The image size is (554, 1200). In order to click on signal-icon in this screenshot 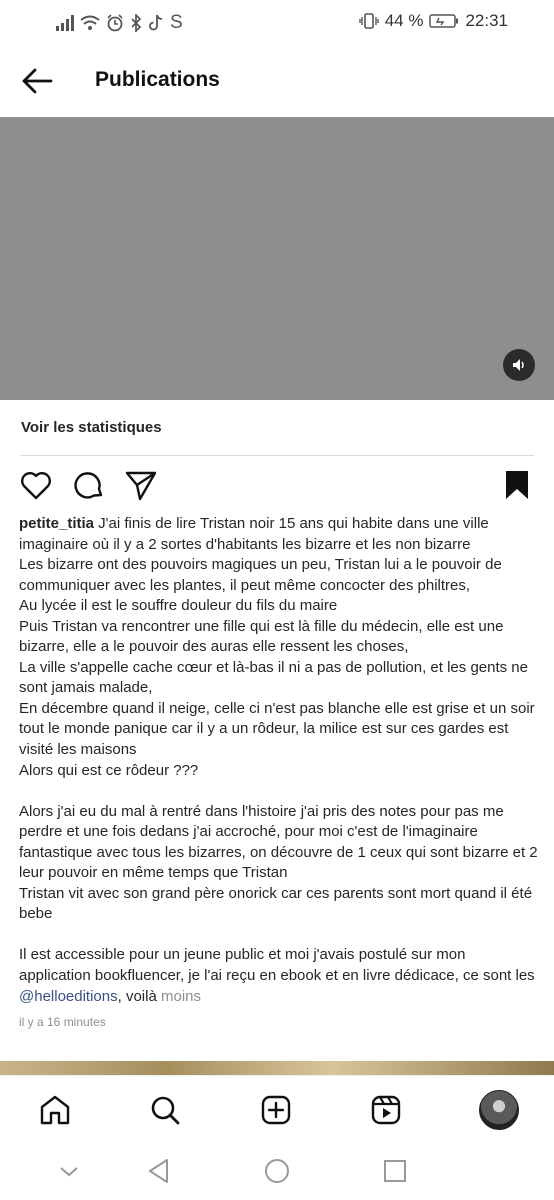, I will do `click(65, 23)`.